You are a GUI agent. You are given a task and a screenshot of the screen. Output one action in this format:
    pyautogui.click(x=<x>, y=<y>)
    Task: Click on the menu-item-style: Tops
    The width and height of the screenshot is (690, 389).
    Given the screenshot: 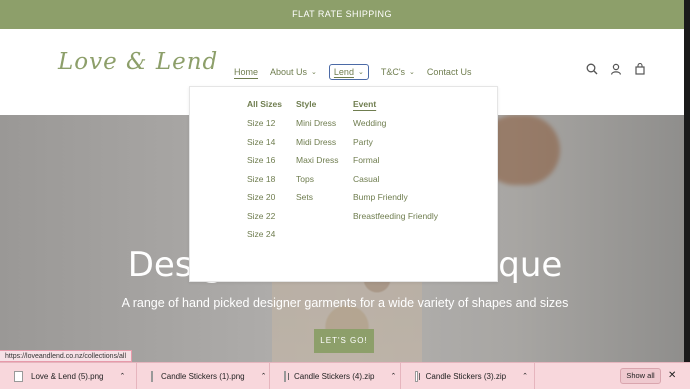 What is the action you would take?
    pyautogui.click(x=317, y=183)
    